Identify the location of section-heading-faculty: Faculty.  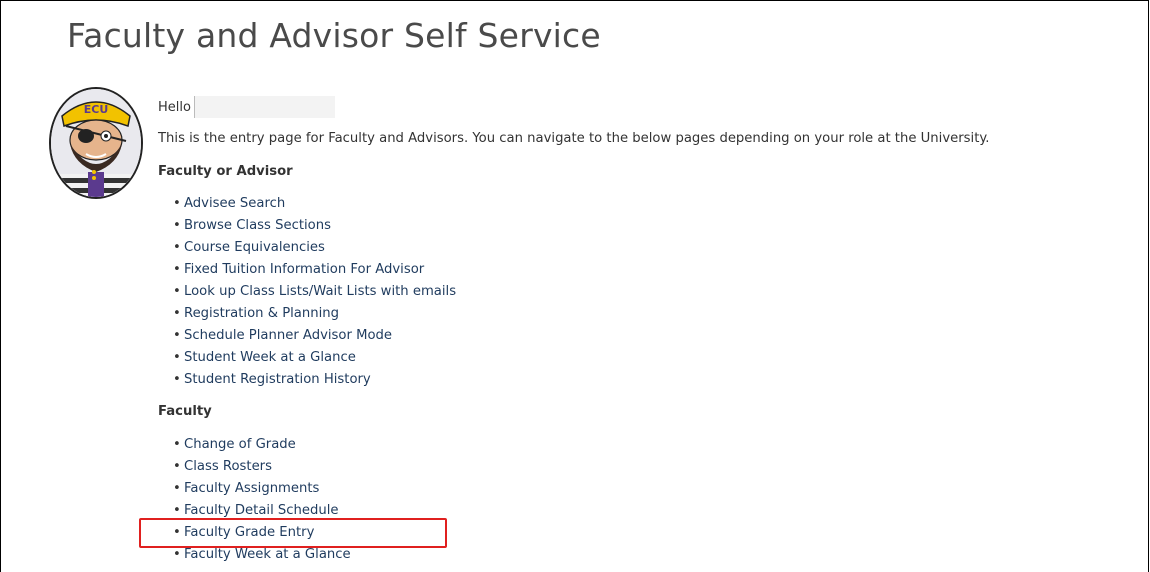
(185, 411).